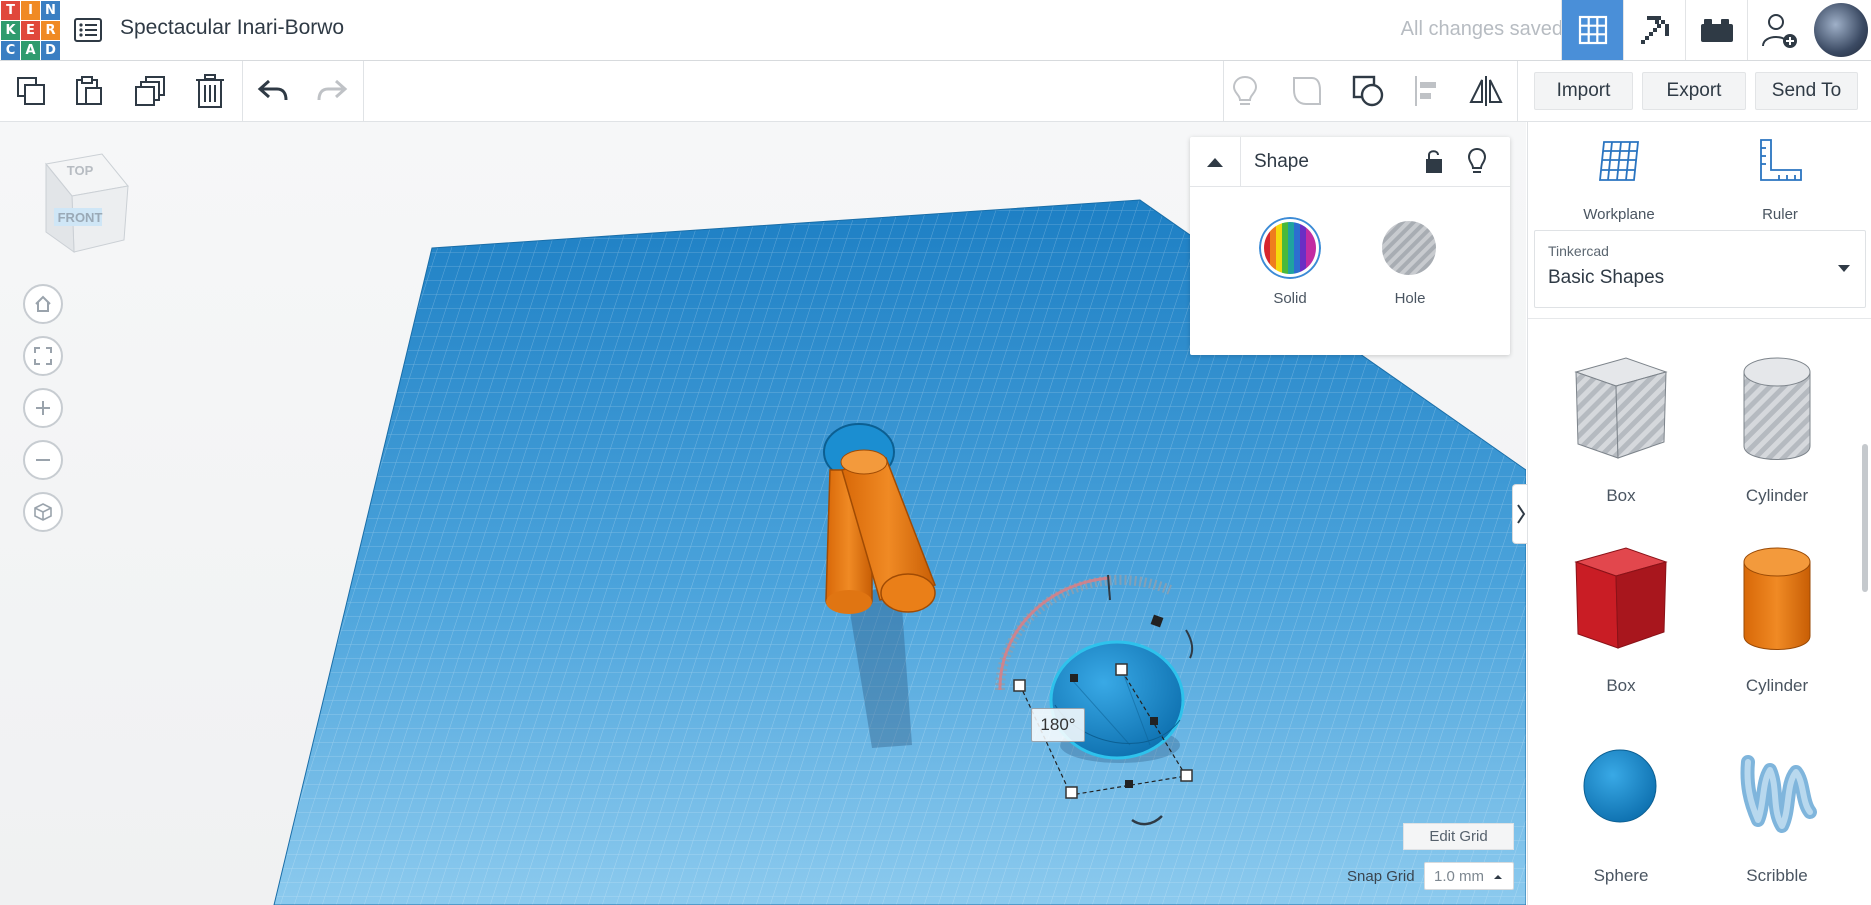  I want to click on bricks-button, so click(1716, 30).